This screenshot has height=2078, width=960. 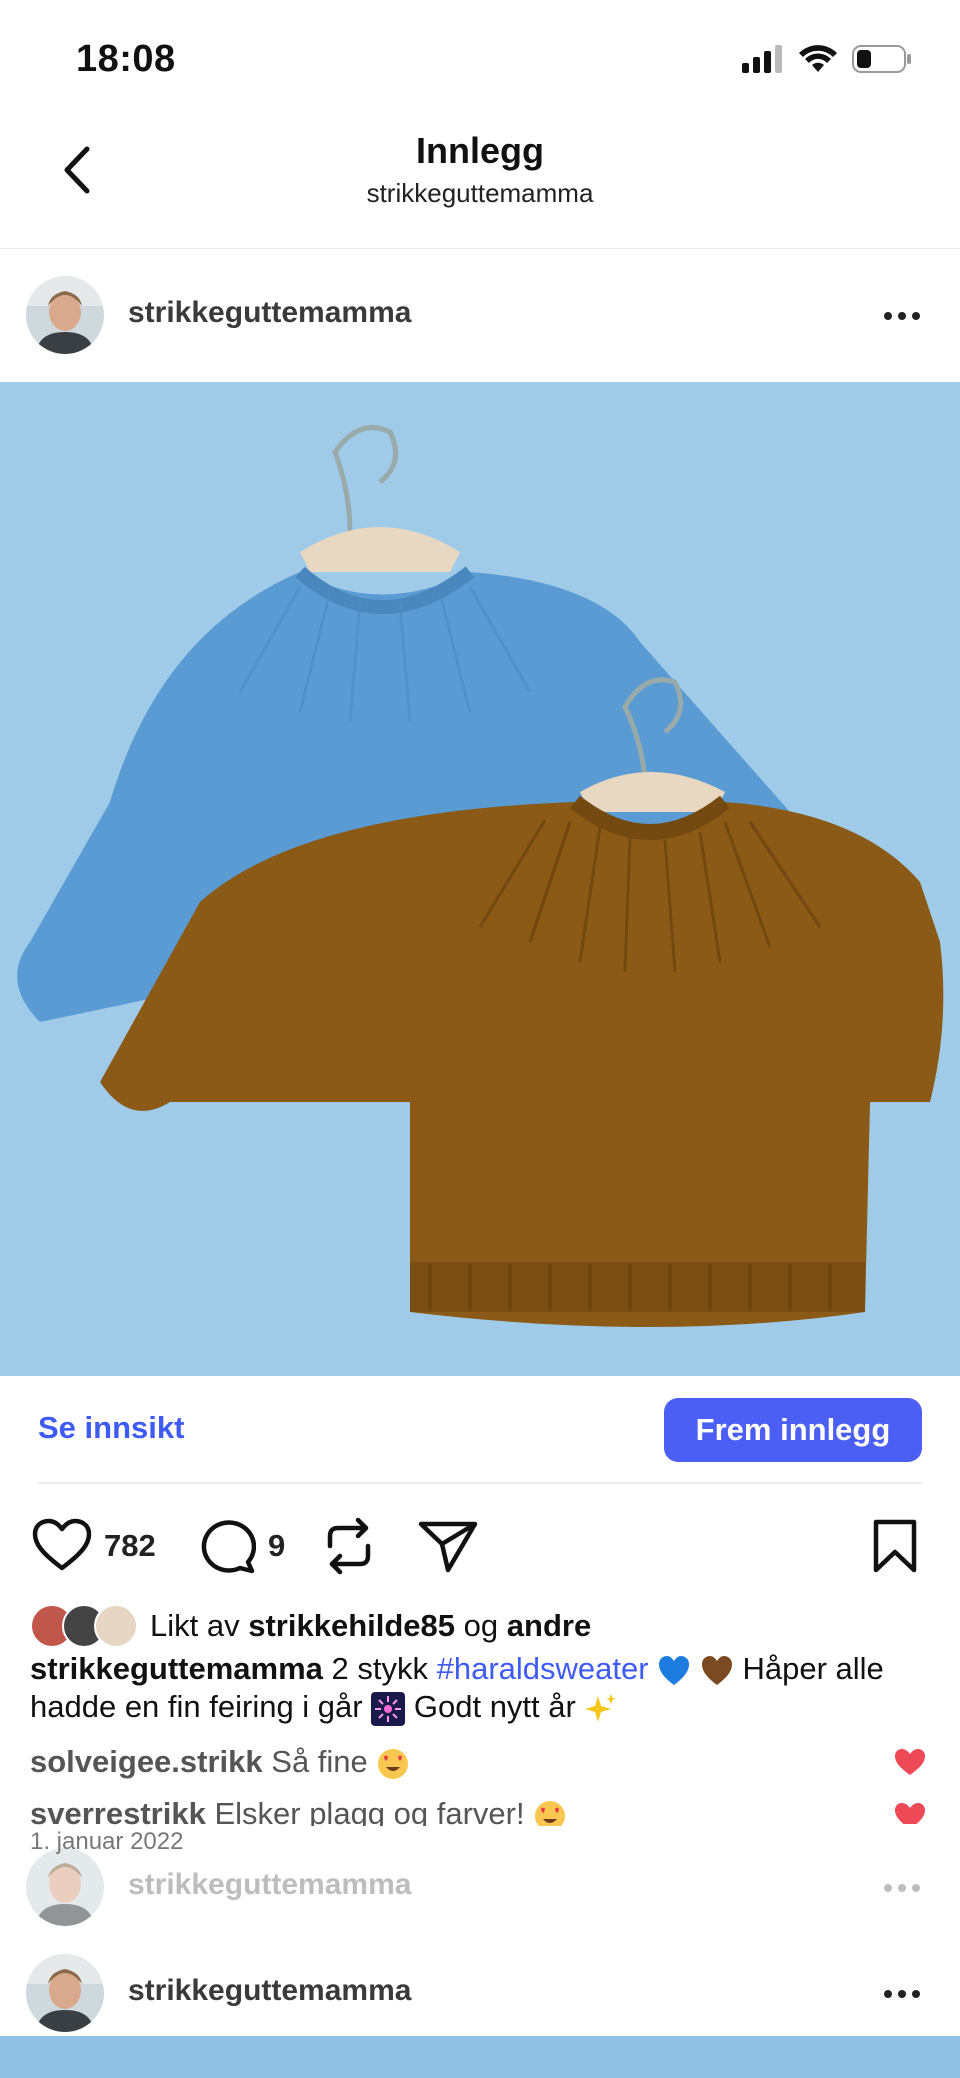 What do you see at coordinates (116, 1626) in the screenshot?
I see `liked-by-avatar` at bounding box center [116, 1626].